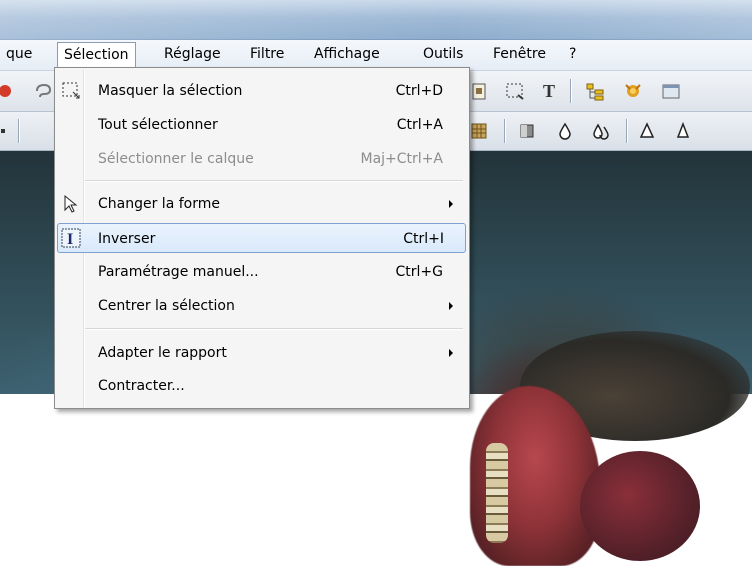  Describe the element at coordinates (515, 91) in the screenshot. I see `rect-marquee-icon` at that location.